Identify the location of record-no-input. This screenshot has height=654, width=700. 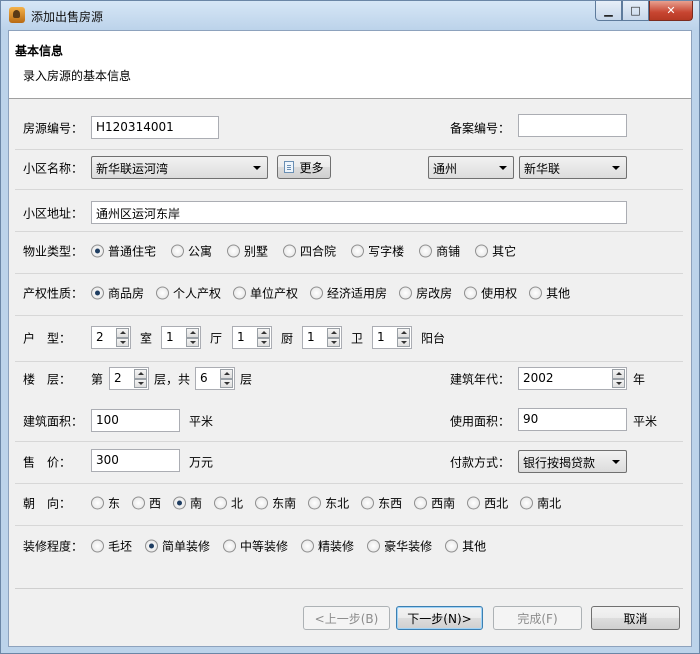
(572, 125).